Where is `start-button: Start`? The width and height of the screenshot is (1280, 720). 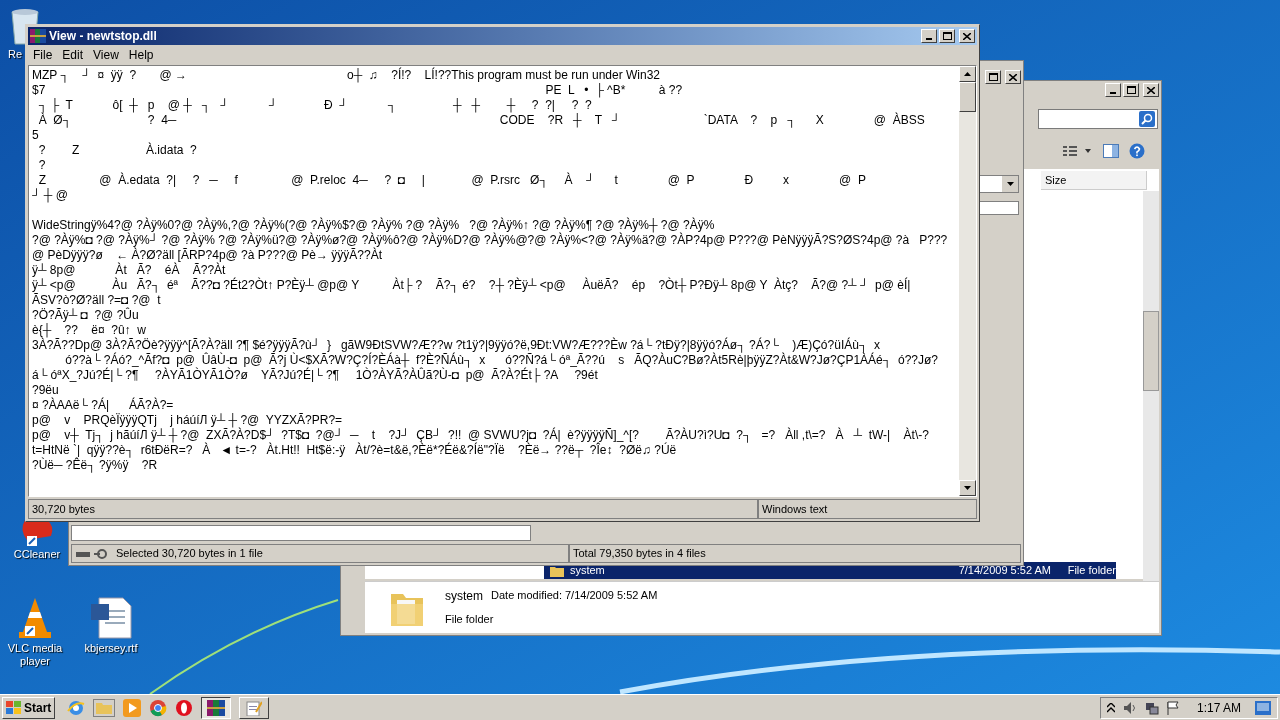
start-button: Start is located at coordinates (29, 707).